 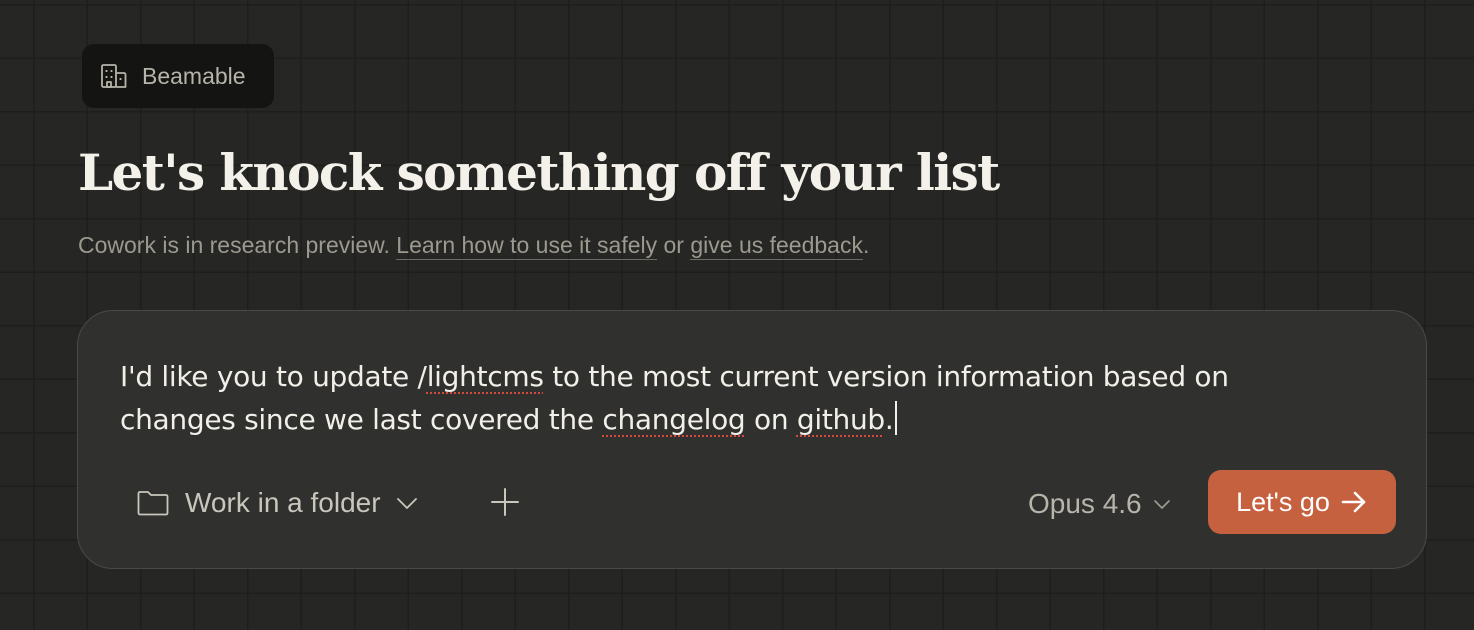 I want to click on feedback-link: give us feedback, so click(x=776, y=246).